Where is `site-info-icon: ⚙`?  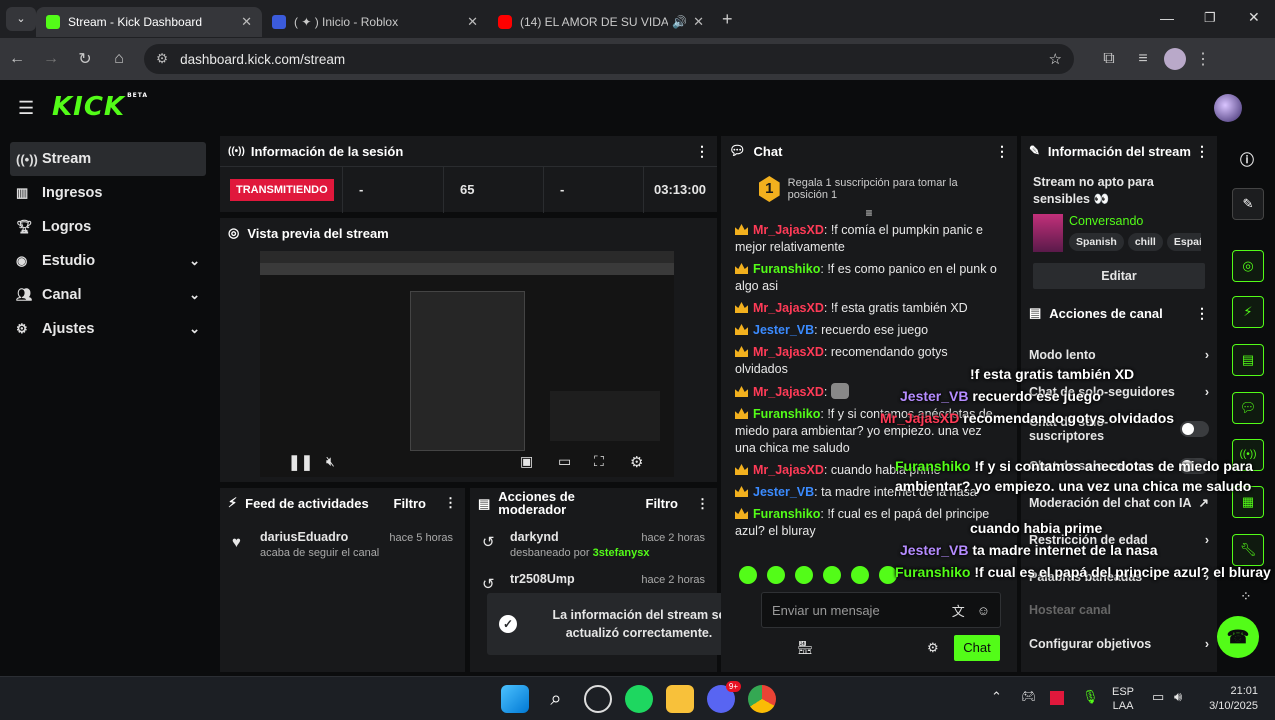
site-info-icon: ⚙ is located at coordinates (162, 59).